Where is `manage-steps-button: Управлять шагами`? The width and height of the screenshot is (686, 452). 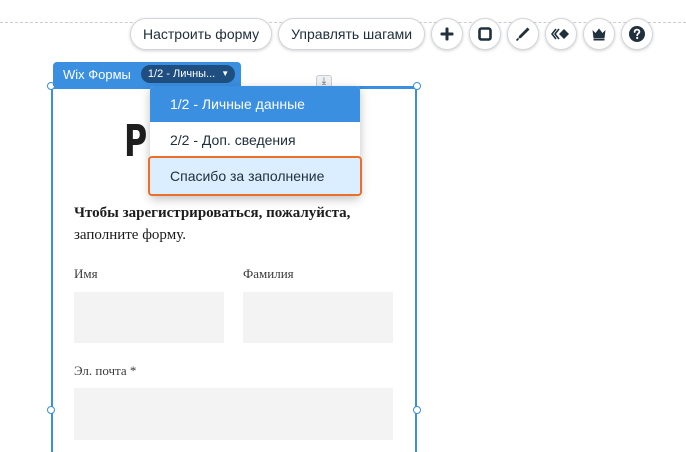 manage-steps-button: Управлять шагами is located at coordinates (352, 34).